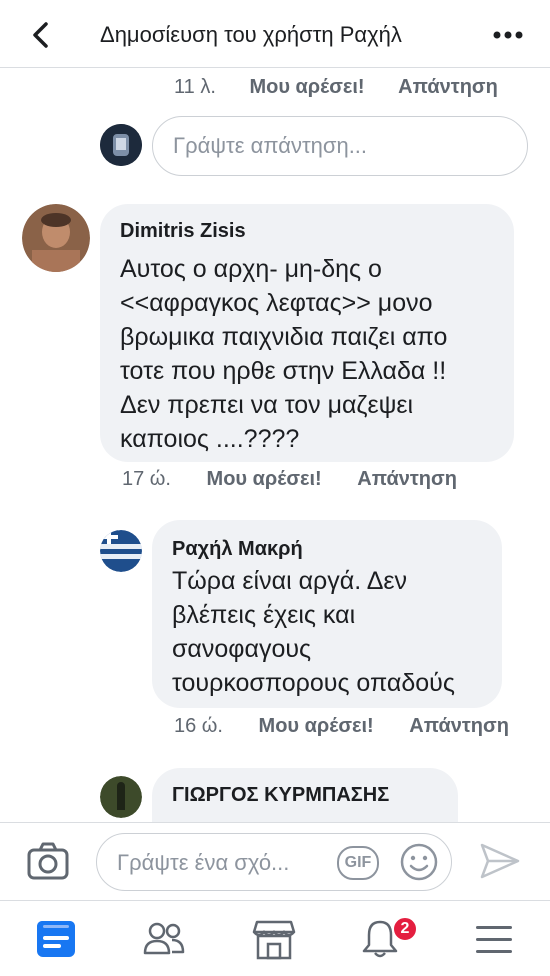 The image size is (550, 976). What do you see at coordinates (121, 145) in the screenshot?
I see `current-user-avatar` at bounding box center [121, 145].